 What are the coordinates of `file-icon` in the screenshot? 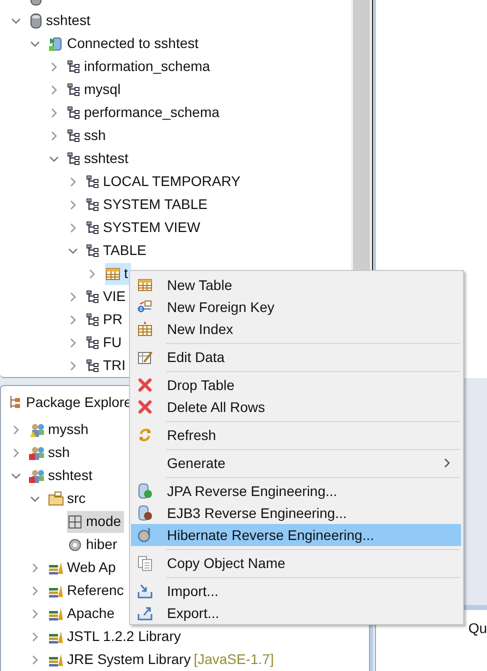 It's located at (75, 544).